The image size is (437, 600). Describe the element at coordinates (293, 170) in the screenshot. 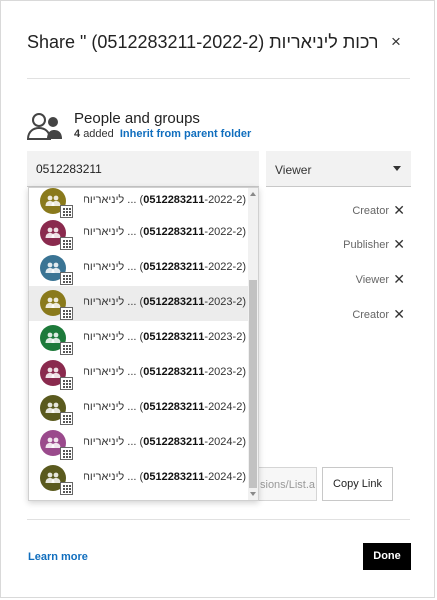

I see `role-selected: Viewer` at that location.